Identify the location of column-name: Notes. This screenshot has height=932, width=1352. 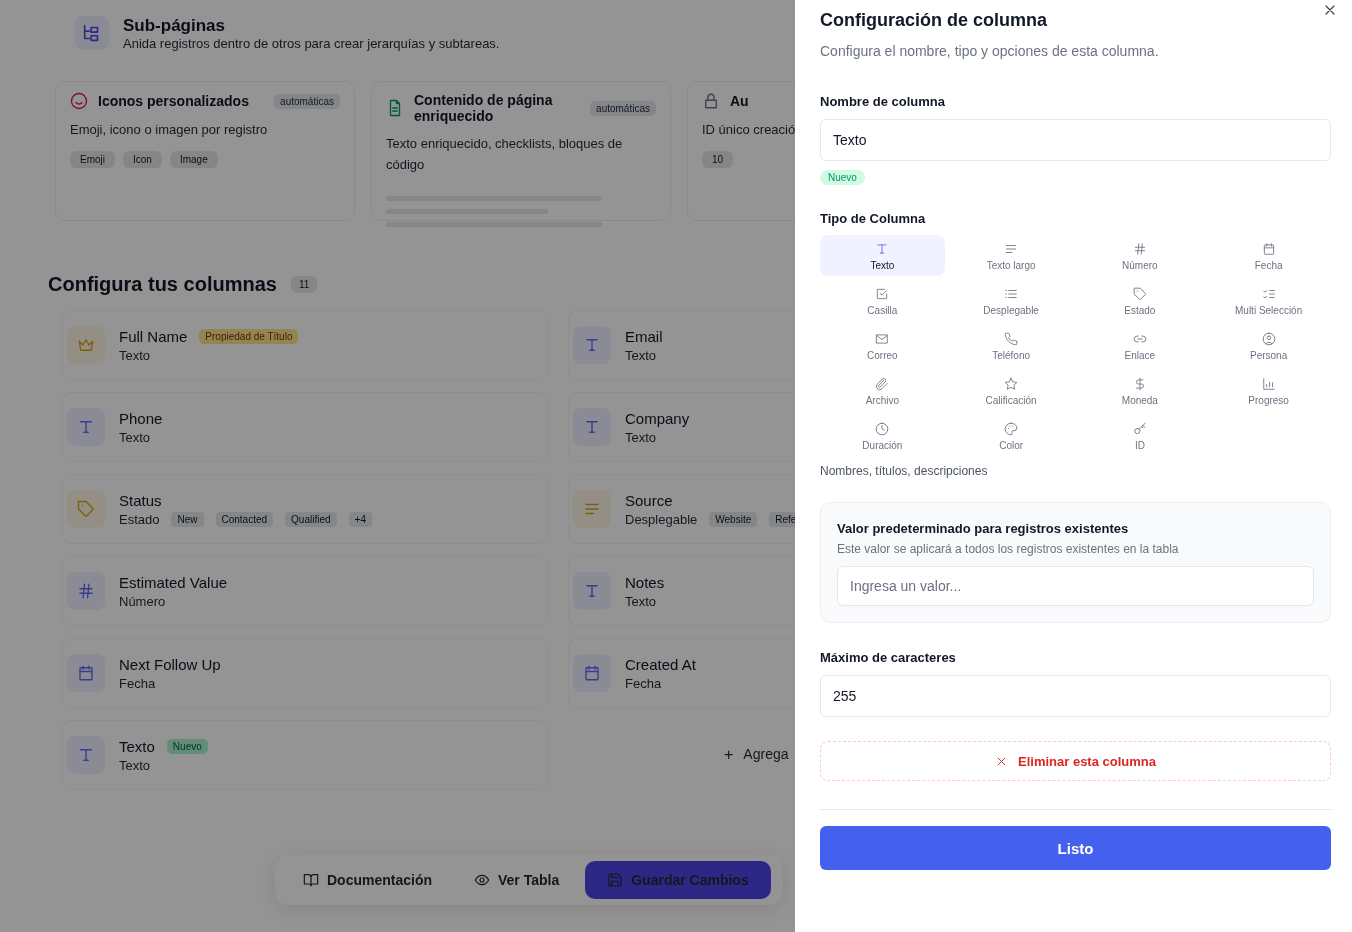
(645, 582).